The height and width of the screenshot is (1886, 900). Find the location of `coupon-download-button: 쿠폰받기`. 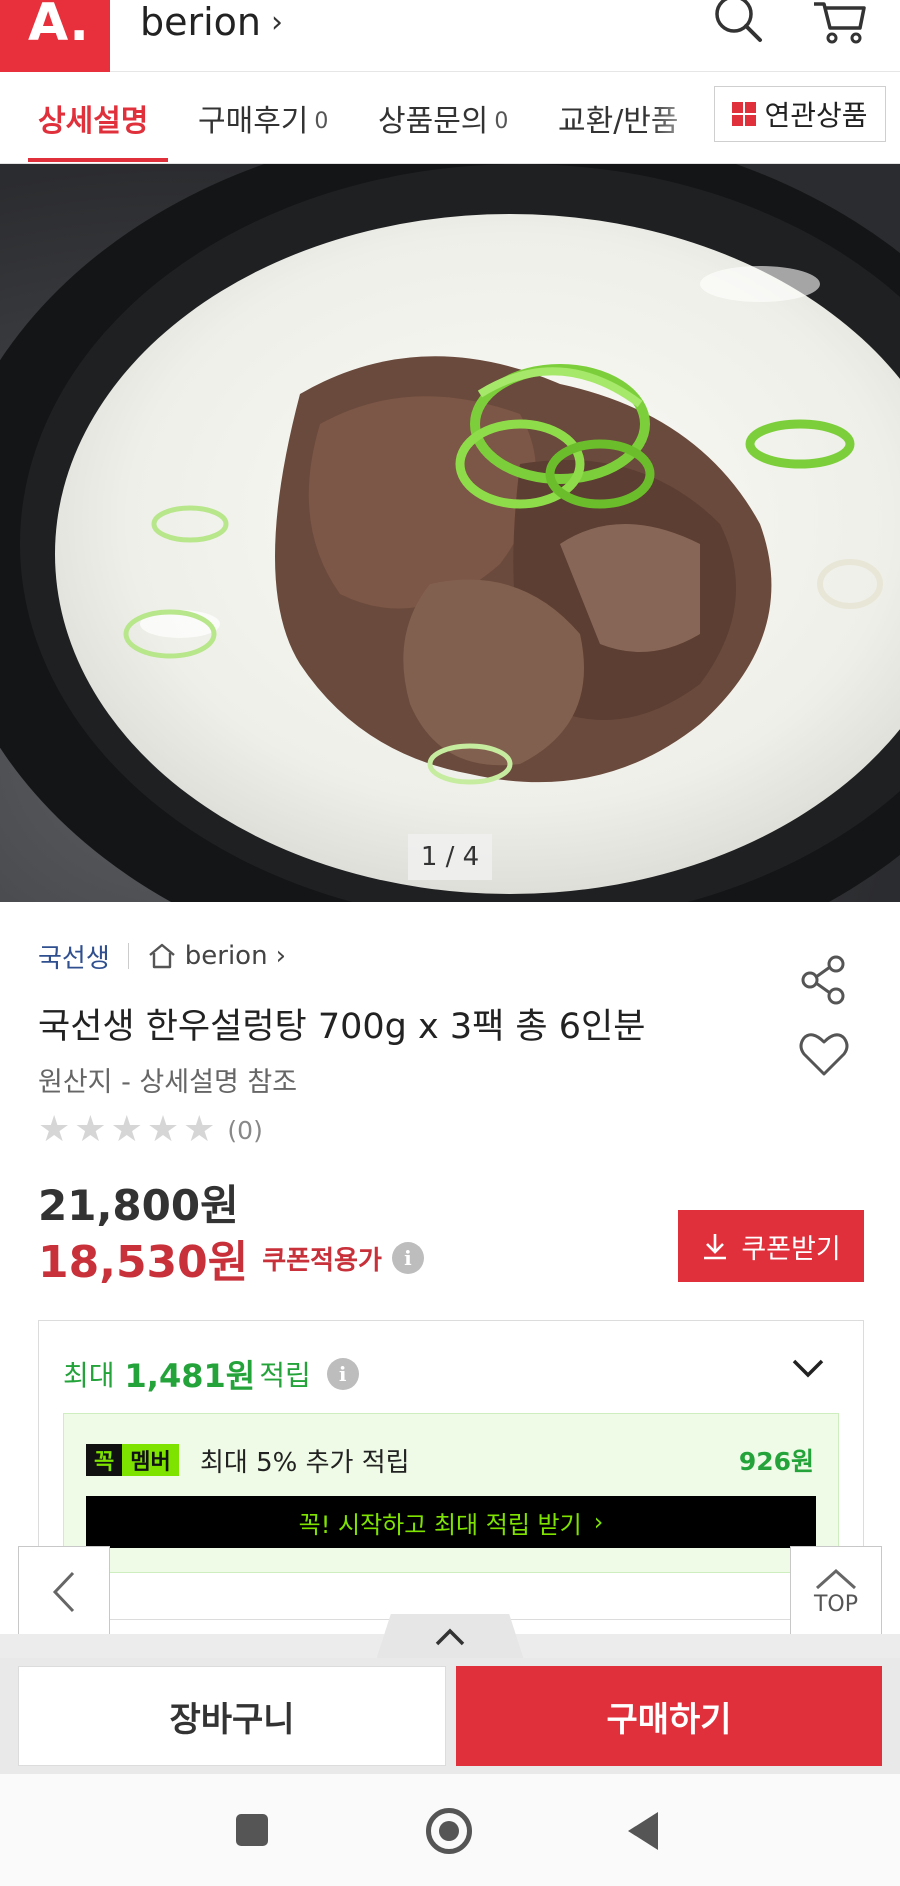

coupon-download-button: 쿠폰받기 is located at coordinates (771, 1246).